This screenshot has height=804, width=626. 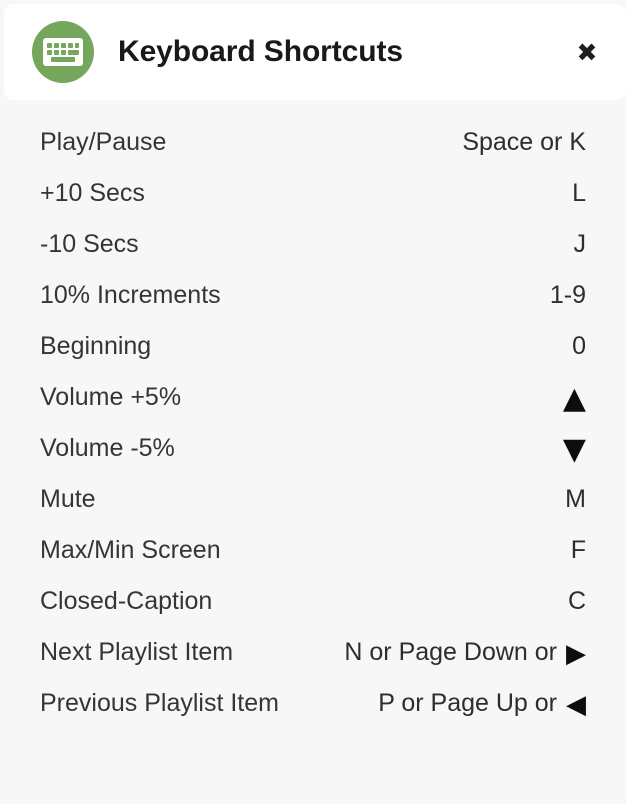 What do you see at coordinates (68, 499) in the screenshot?
I see `shortcut-action-label: Mute` at bounding box center [68, 499].